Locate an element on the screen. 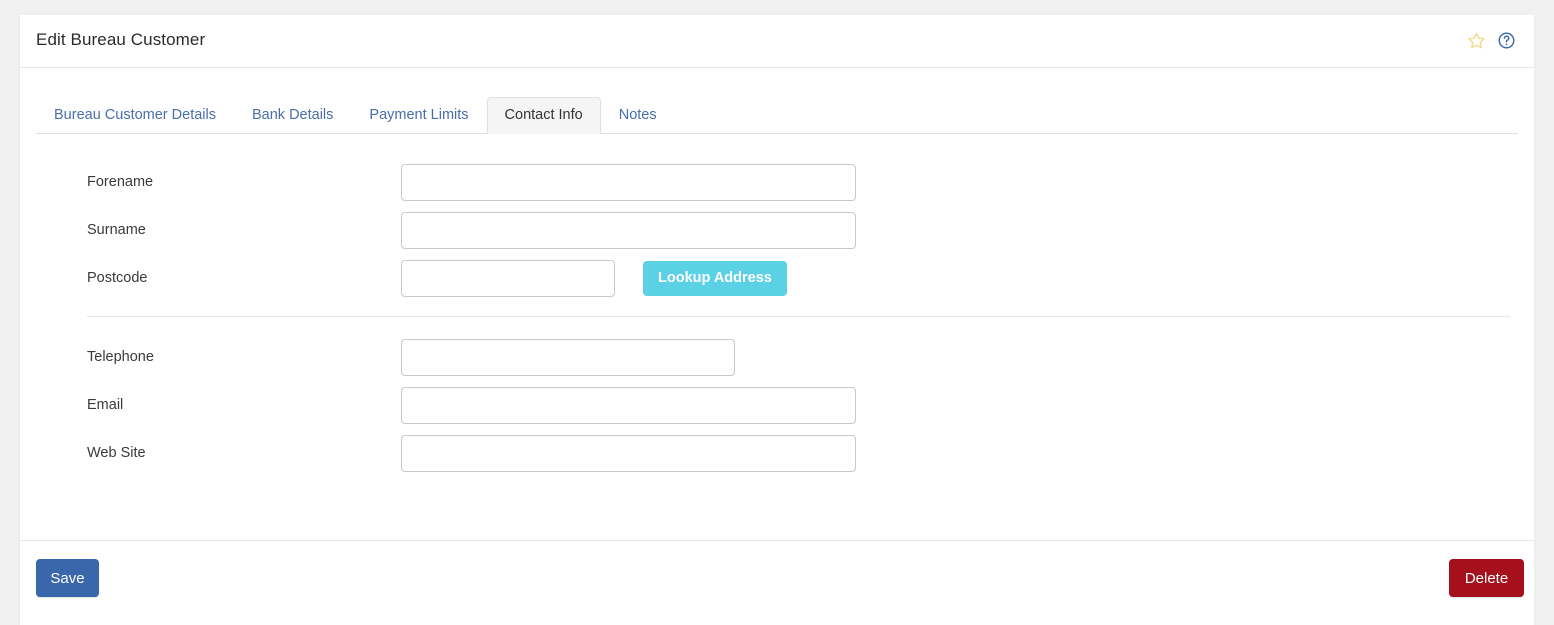  email-field-area is located at coordinates (628, 405).